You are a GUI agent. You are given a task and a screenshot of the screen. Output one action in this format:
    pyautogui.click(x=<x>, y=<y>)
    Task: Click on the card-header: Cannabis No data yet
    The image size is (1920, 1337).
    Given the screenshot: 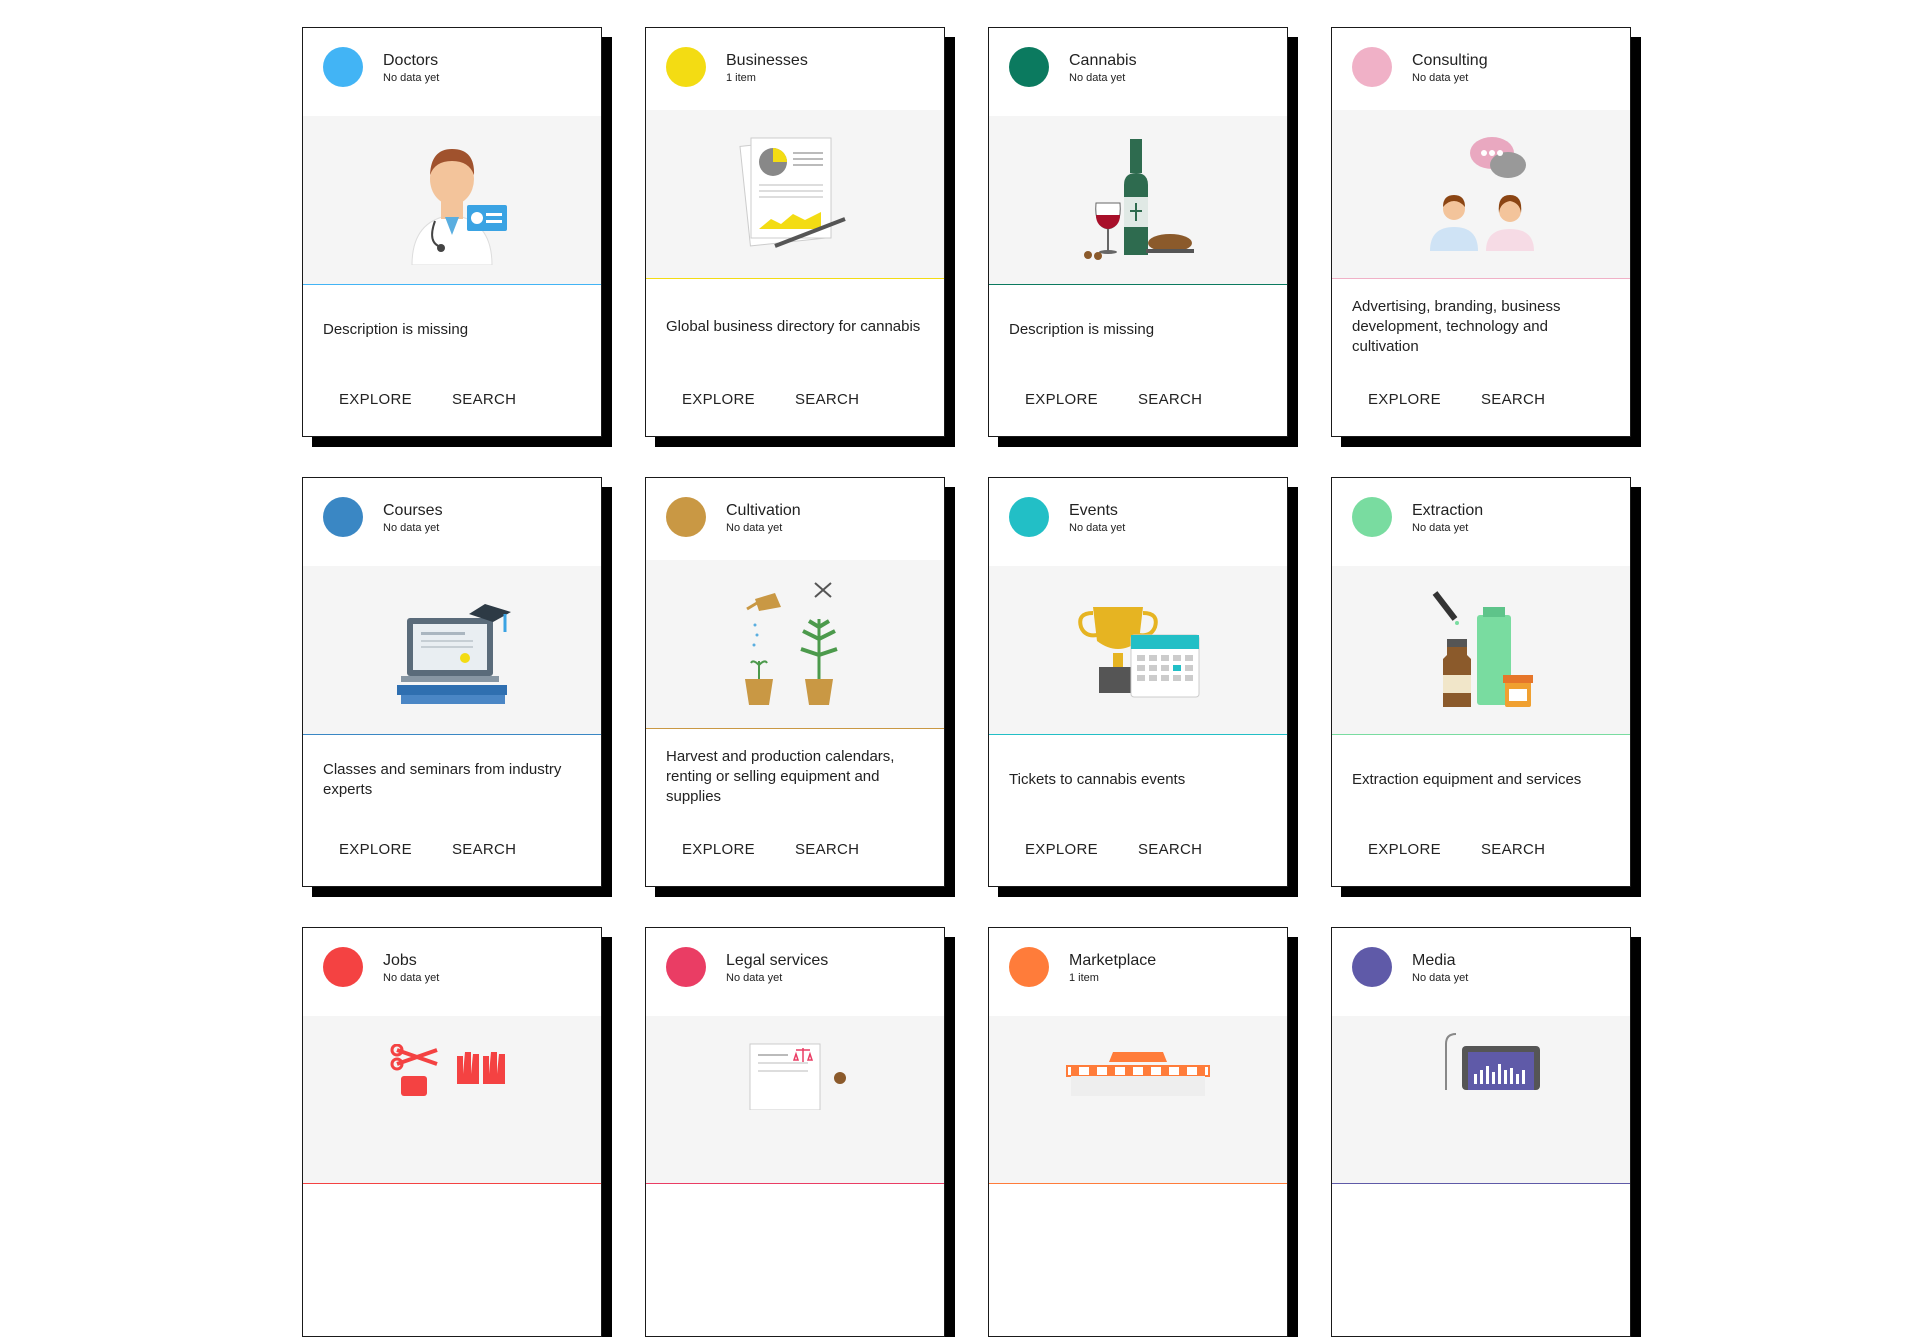 What is the action you would take?
    pyautogui.click(x=1138, y=72)
    